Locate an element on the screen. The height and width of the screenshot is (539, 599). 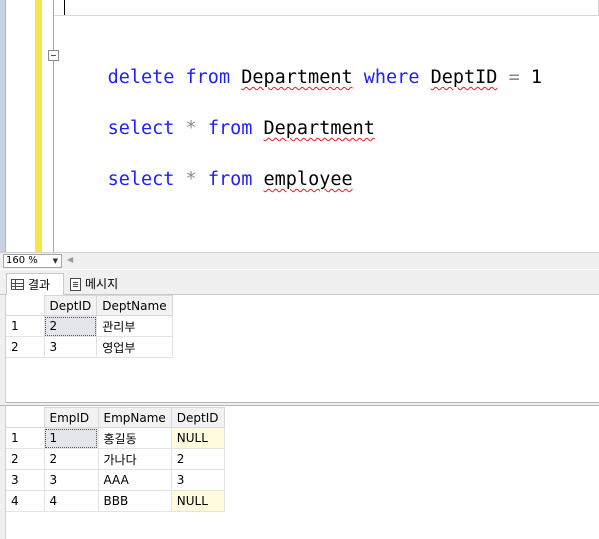
column-header: DeptName is located at coordinates (134, 305).